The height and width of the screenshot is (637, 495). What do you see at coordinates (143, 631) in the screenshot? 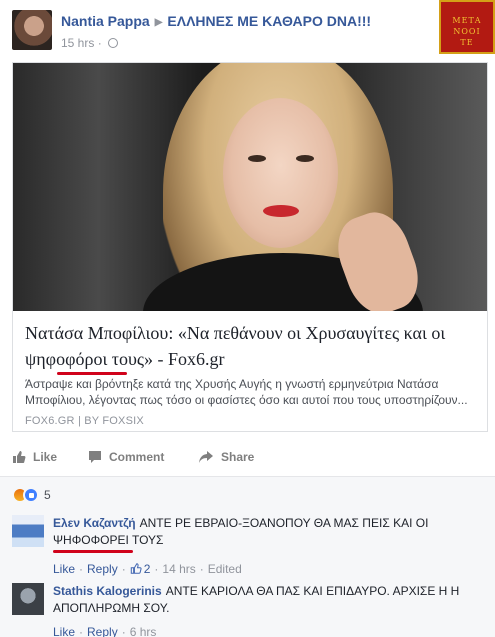
I see `comment-time: 6 hrs` at bounding box center [143, 631].